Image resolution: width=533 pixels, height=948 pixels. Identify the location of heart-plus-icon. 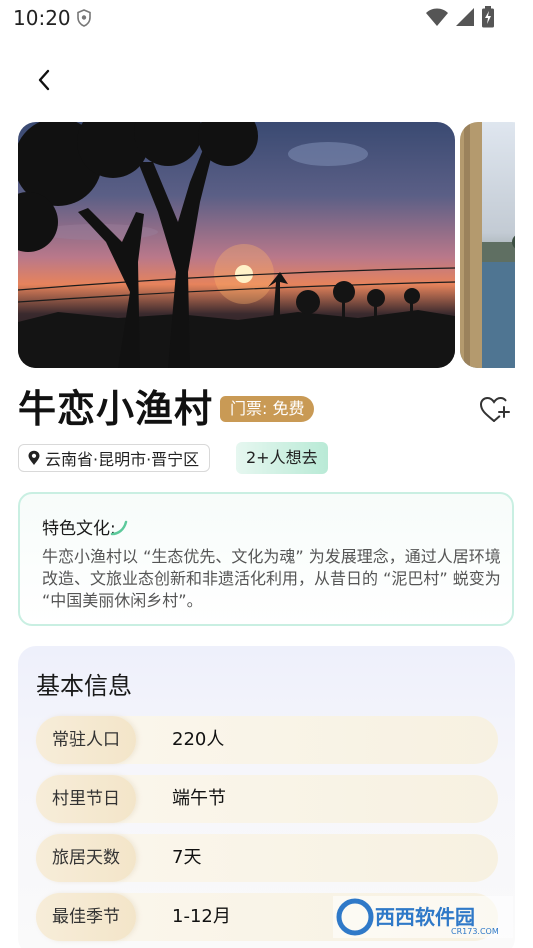
(494, 409).